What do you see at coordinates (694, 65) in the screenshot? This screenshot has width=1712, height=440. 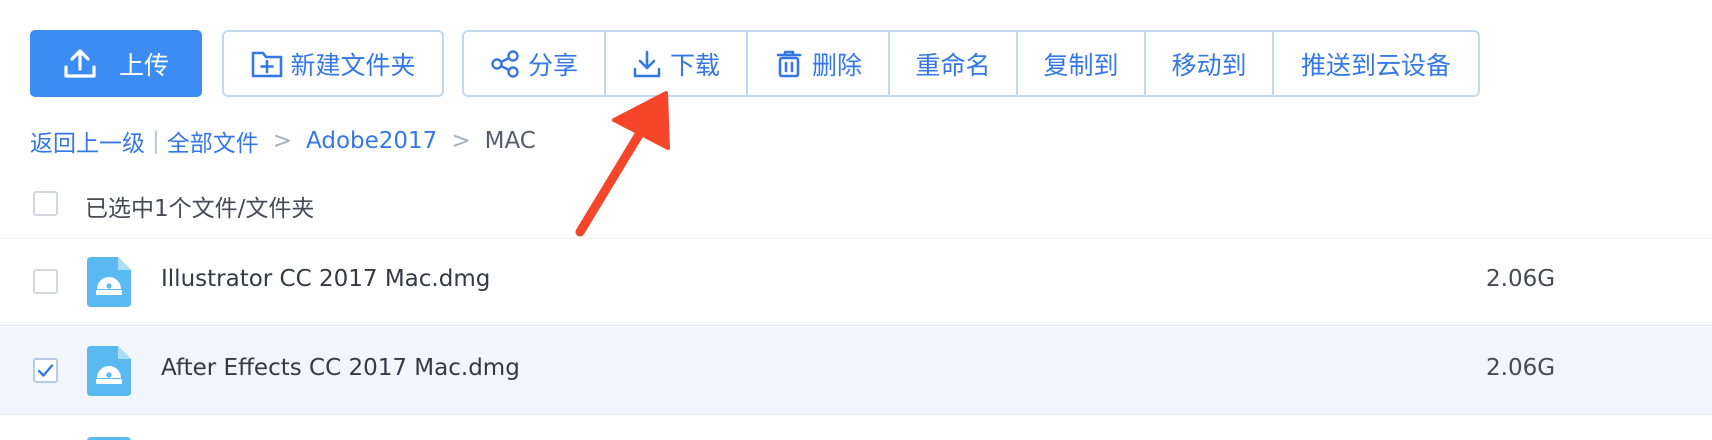 I see `download-label: 下载` at bounding box center [694, 65].